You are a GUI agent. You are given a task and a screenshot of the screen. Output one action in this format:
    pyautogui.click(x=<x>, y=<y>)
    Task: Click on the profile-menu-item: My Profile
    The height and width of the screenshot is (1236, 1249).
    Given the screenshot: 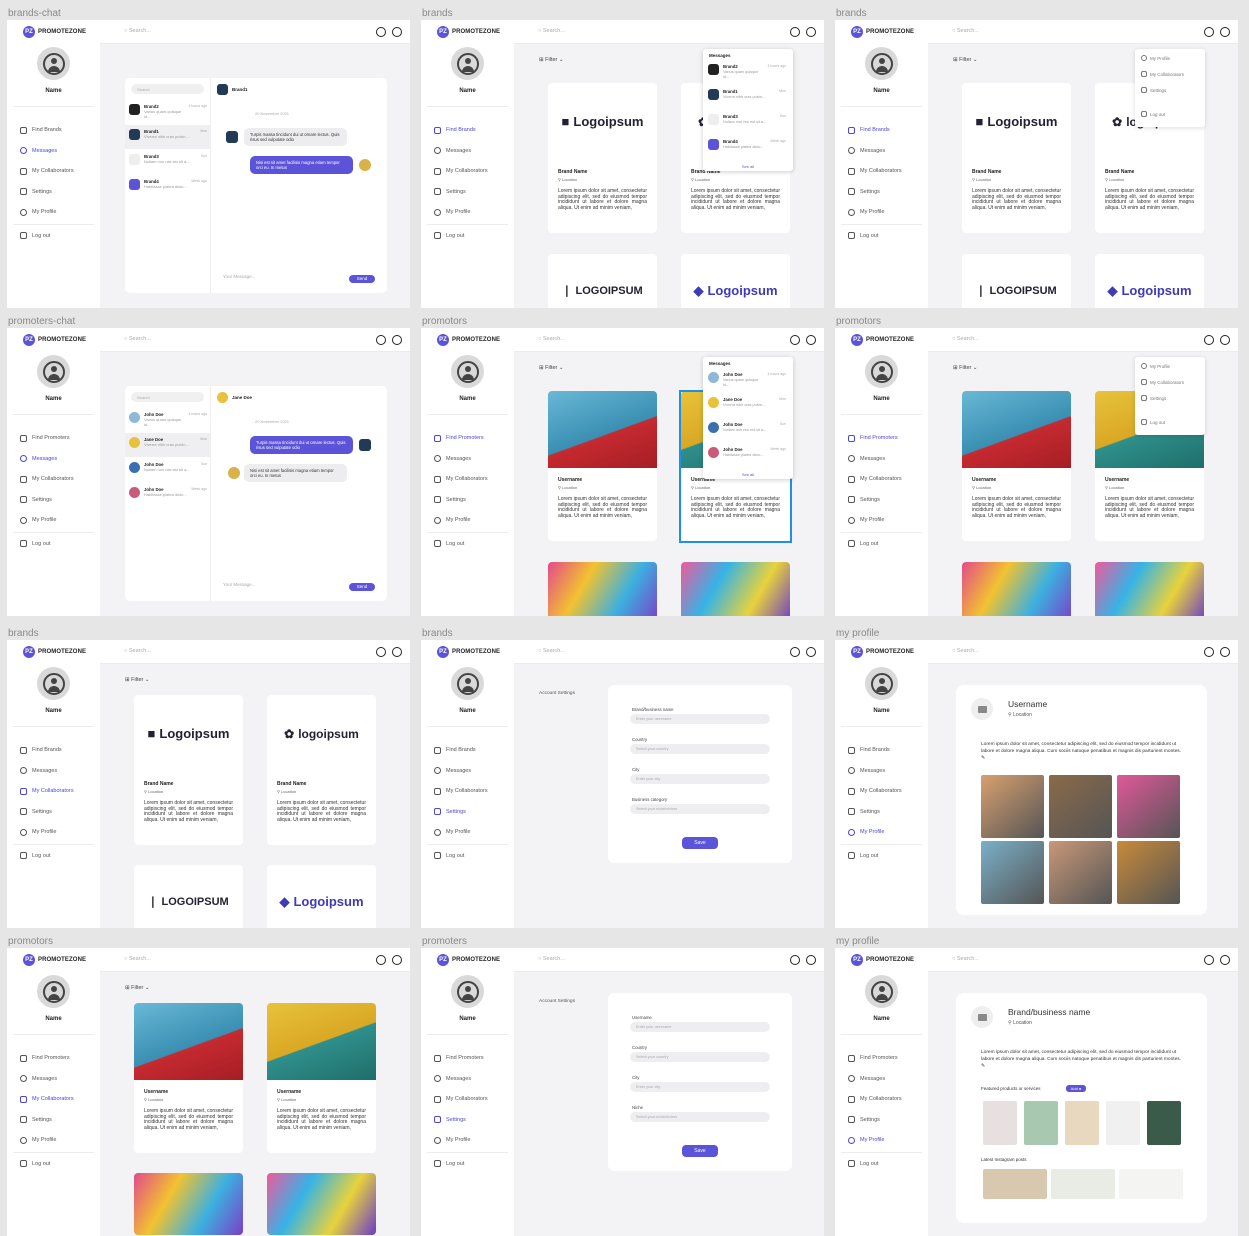 What is the action you would take?
    pyautogui.click(x=1155, y=58)
    